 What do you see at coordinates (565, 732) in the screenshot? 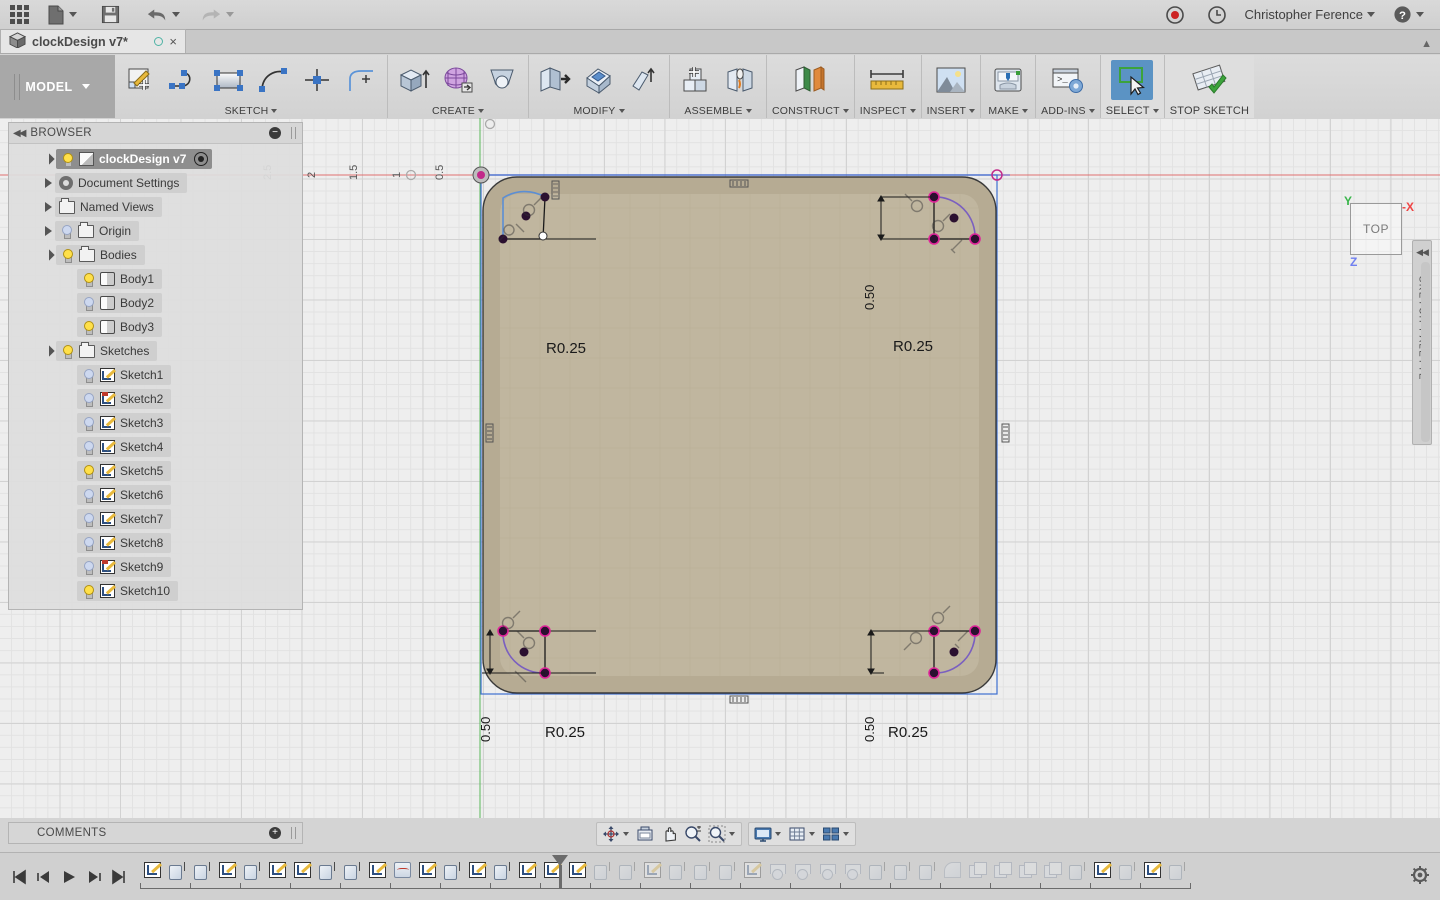
I see `radius-dim-bottom-left: R0.25` at bounding box center [565, 732].